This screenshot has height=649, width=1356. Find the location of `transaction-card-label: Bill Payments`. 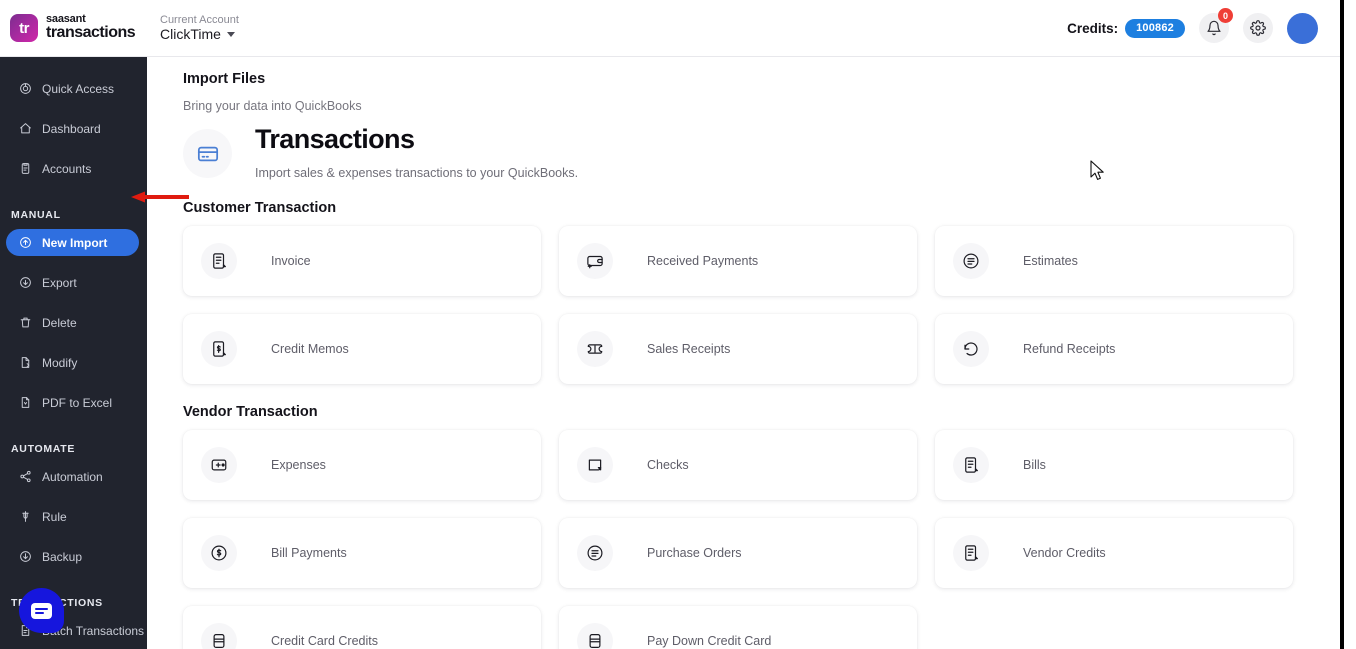

transaction-card-label: Bill Payments is located at coordinates (309, 552).